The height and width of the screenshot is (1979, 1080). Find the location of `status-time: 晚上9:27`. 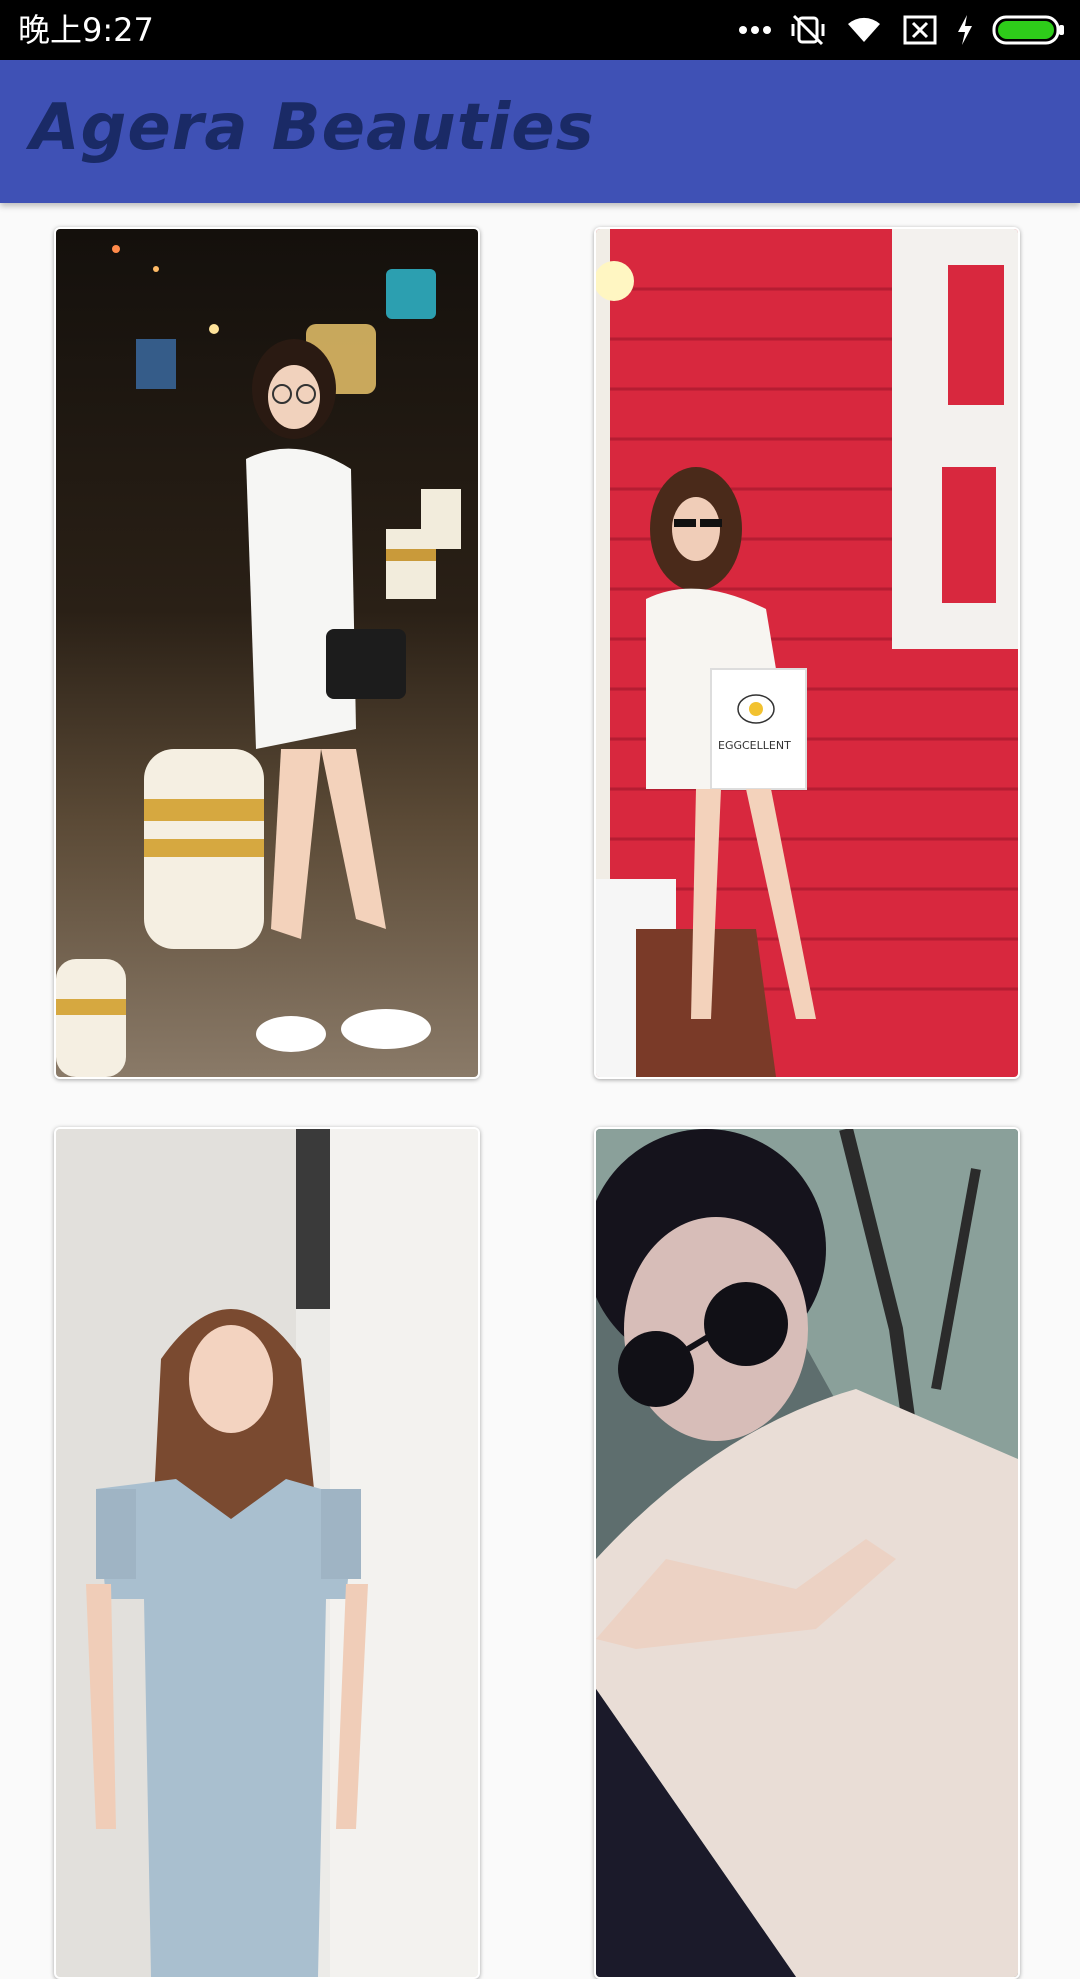

status-time: 晚上9:27 is located at coordinates (86, 30).